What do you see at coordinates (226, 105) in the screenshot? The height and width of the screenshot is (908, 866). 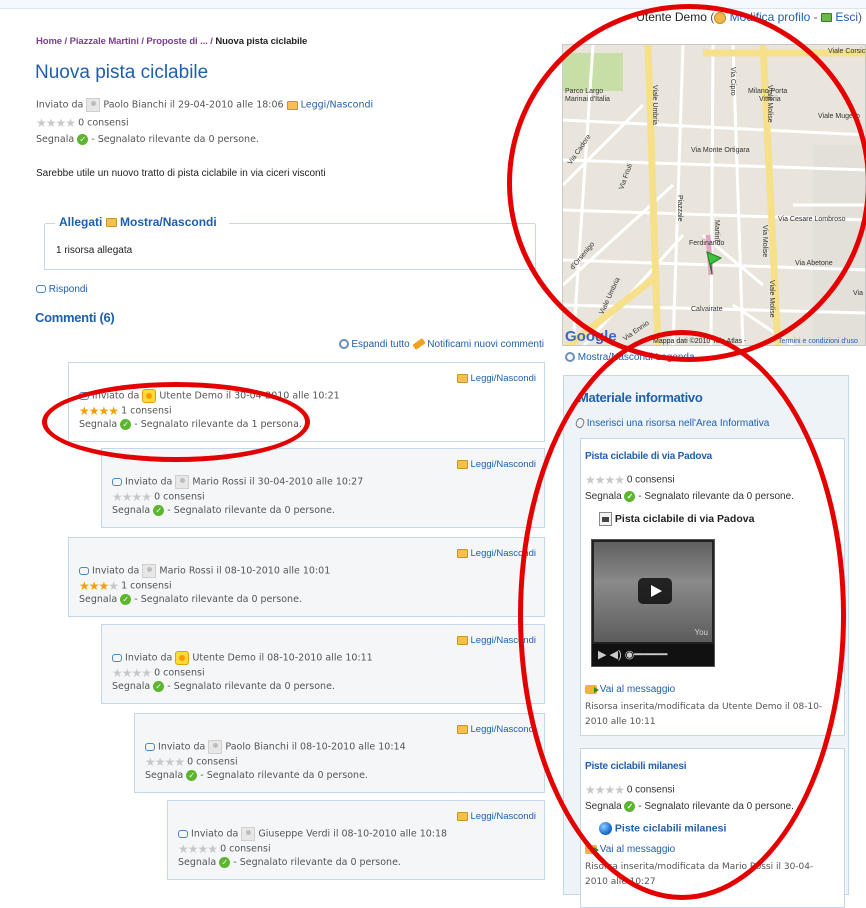 I see `post-date: il 29-04-2010 alle 18:06` at bounding box center [226, 105].